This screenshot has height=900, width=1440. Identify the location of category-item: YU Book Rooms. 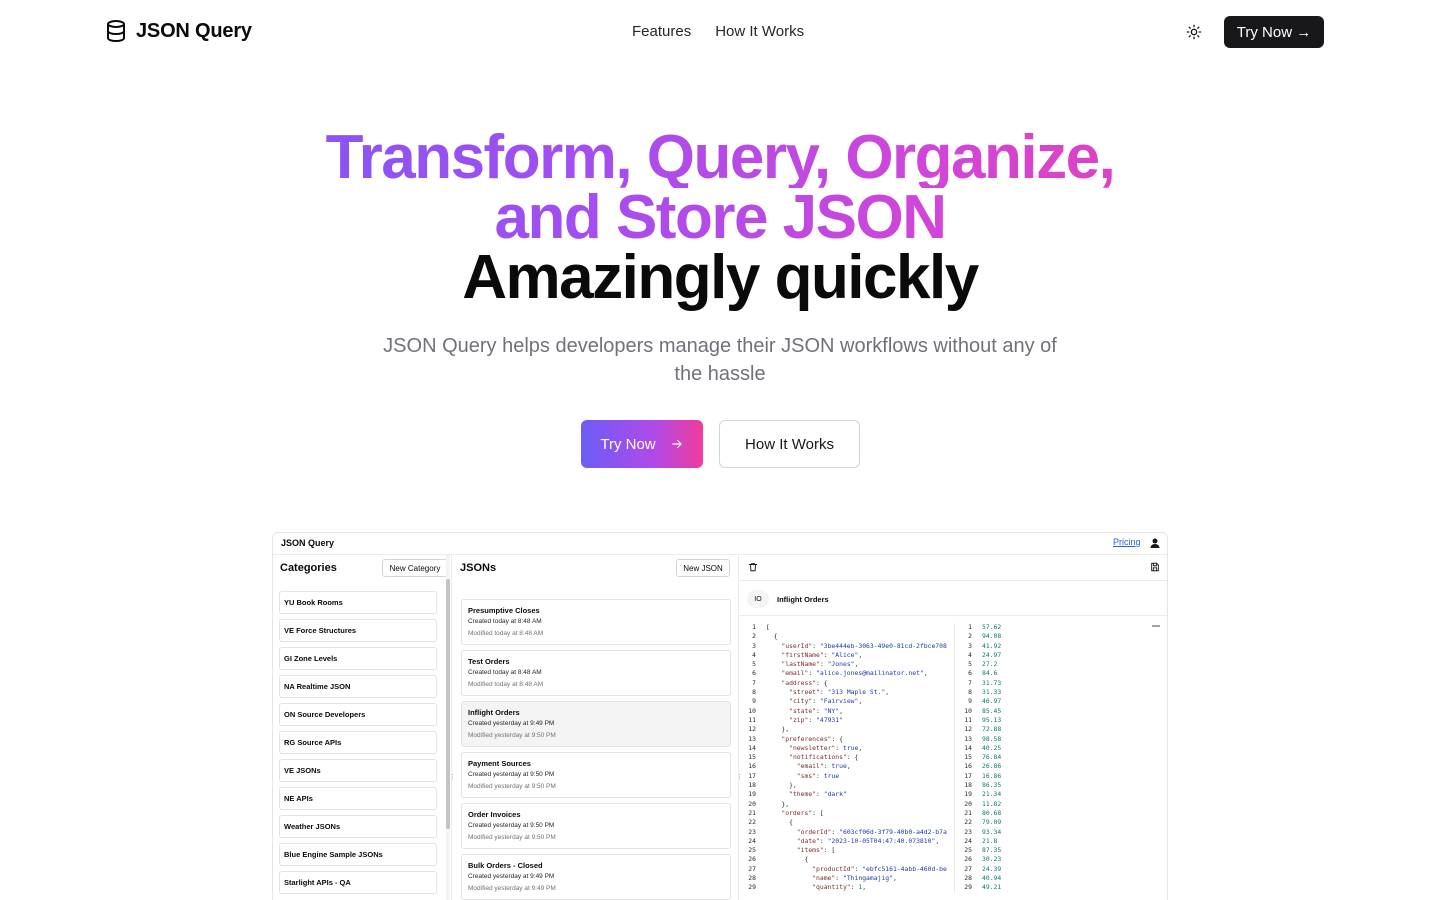
(358, 602).